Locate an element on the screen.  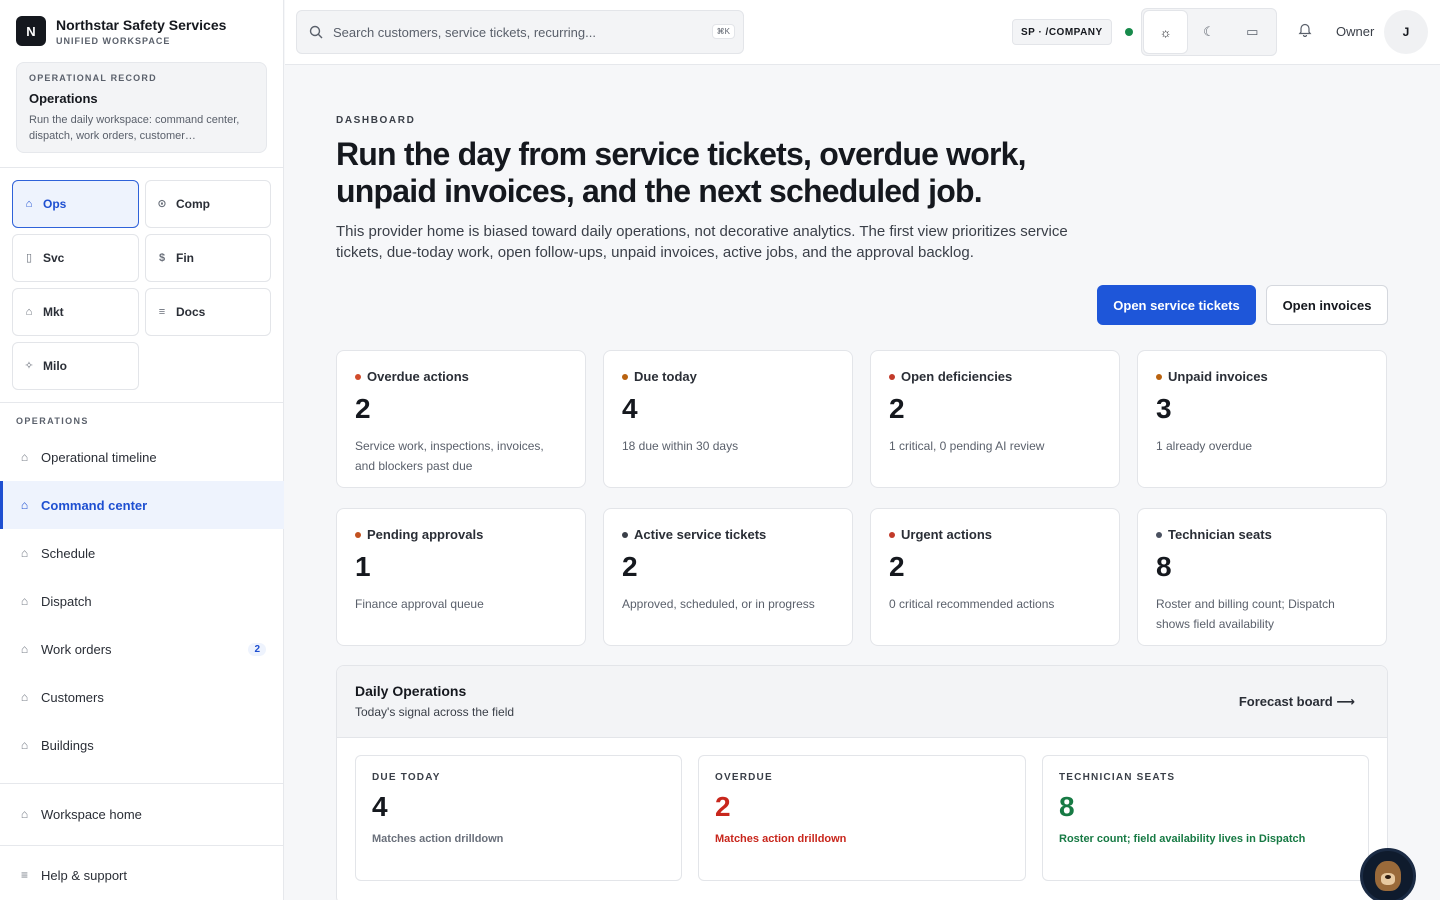
nav-label: Customers is located at coordinates (72, 697).